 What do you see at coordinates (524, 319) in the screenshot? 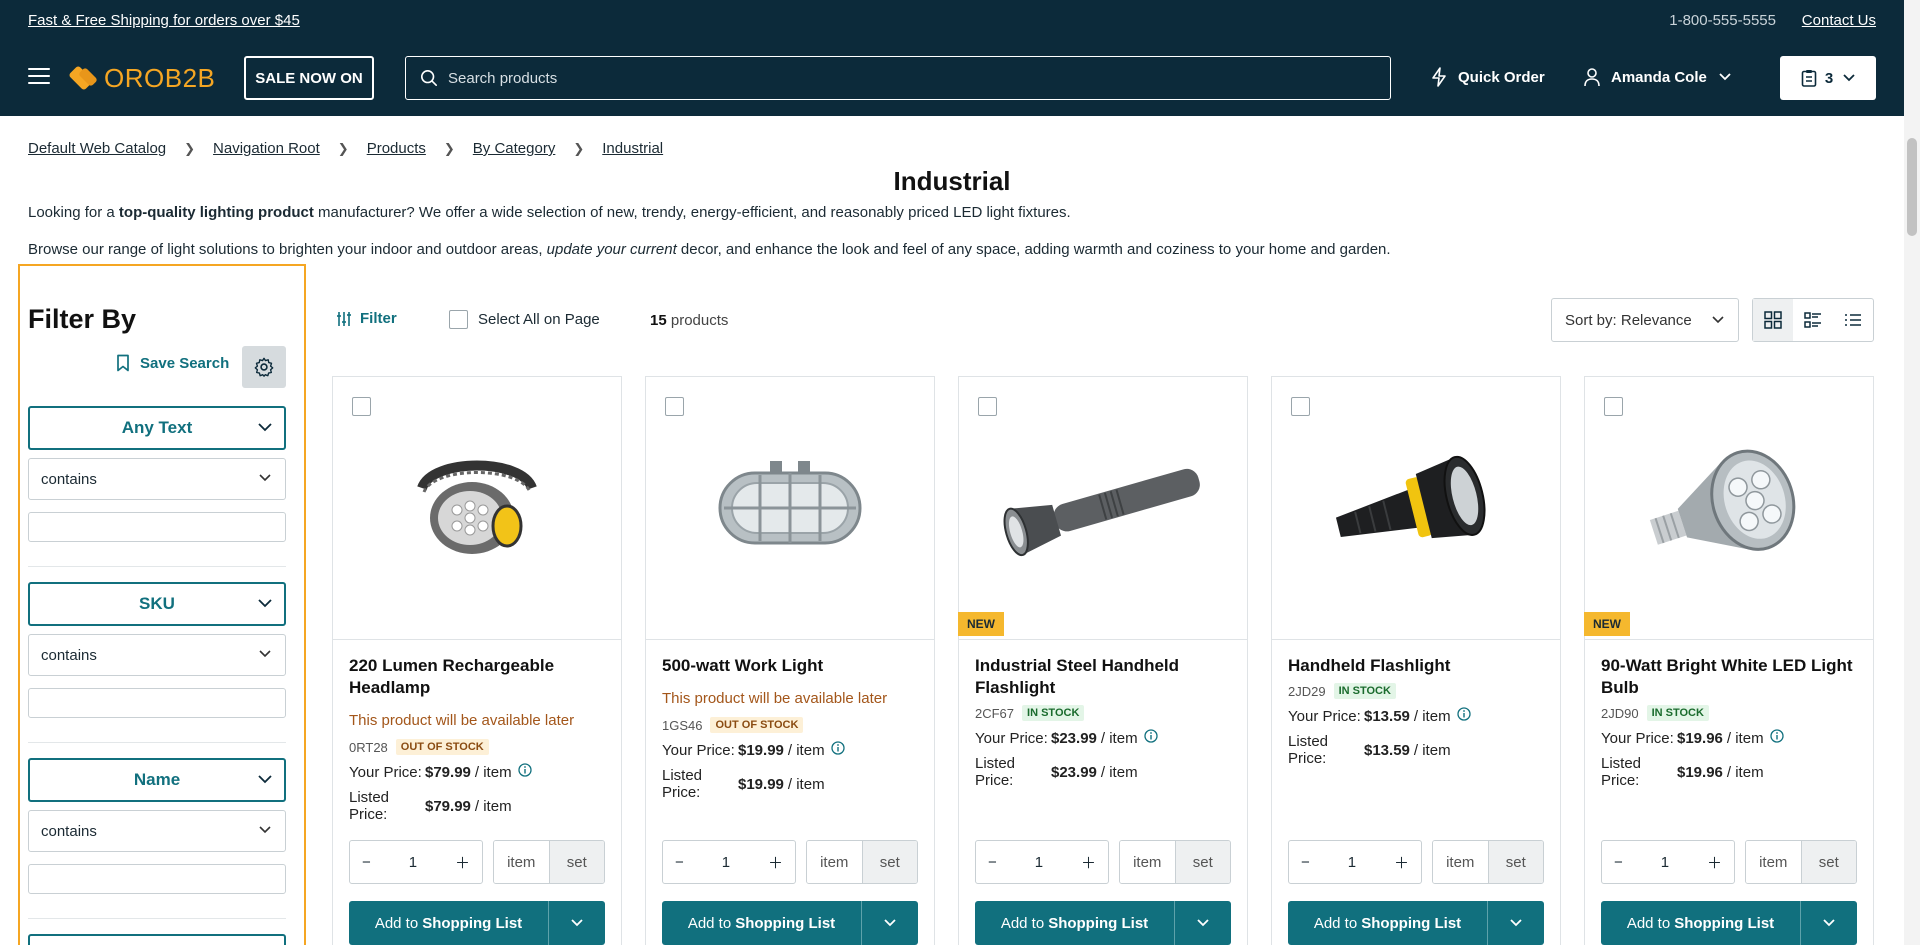
I see `select-all-on-page: Select All on Page` at bounding box center [524, 319].